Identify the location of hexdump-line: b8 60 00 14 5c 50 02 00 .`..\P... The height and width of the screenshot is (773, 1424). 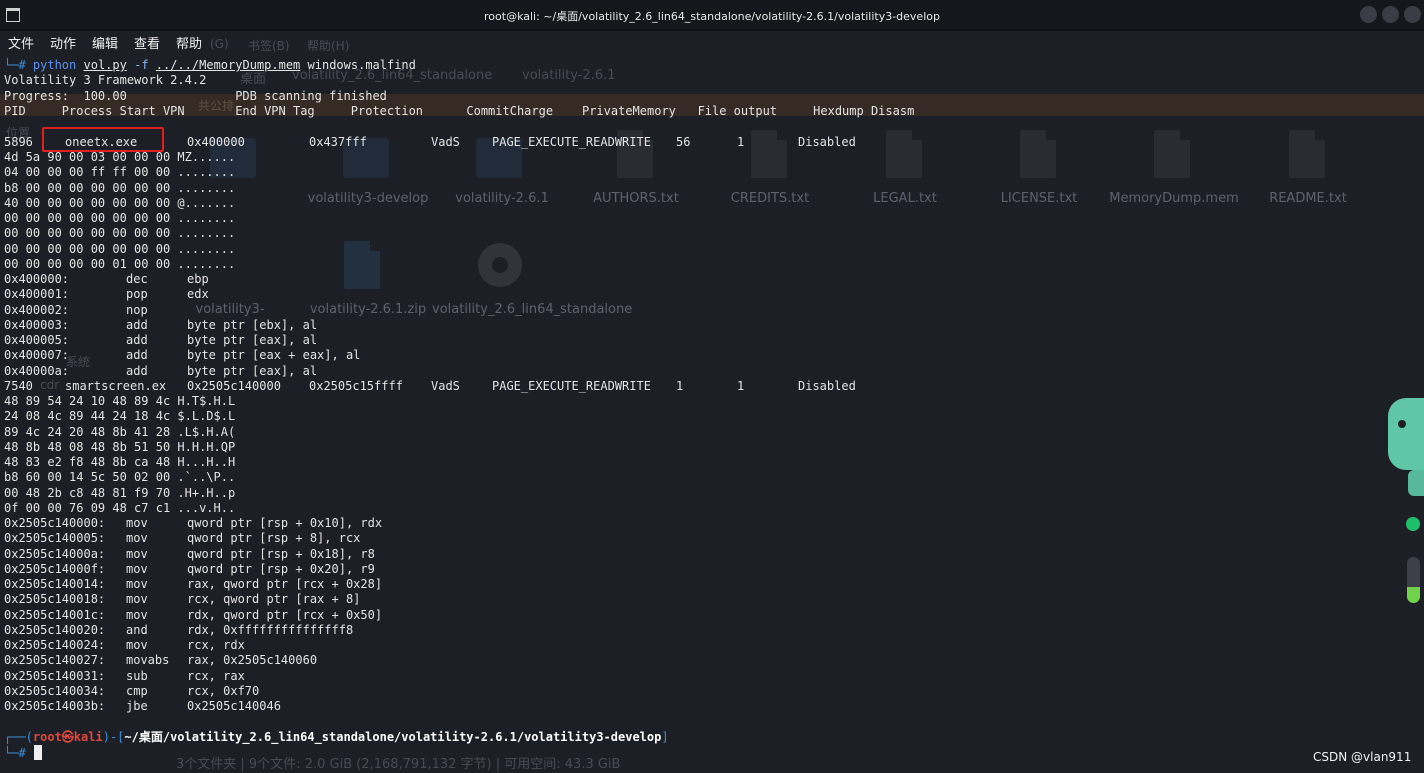
(120, 477).